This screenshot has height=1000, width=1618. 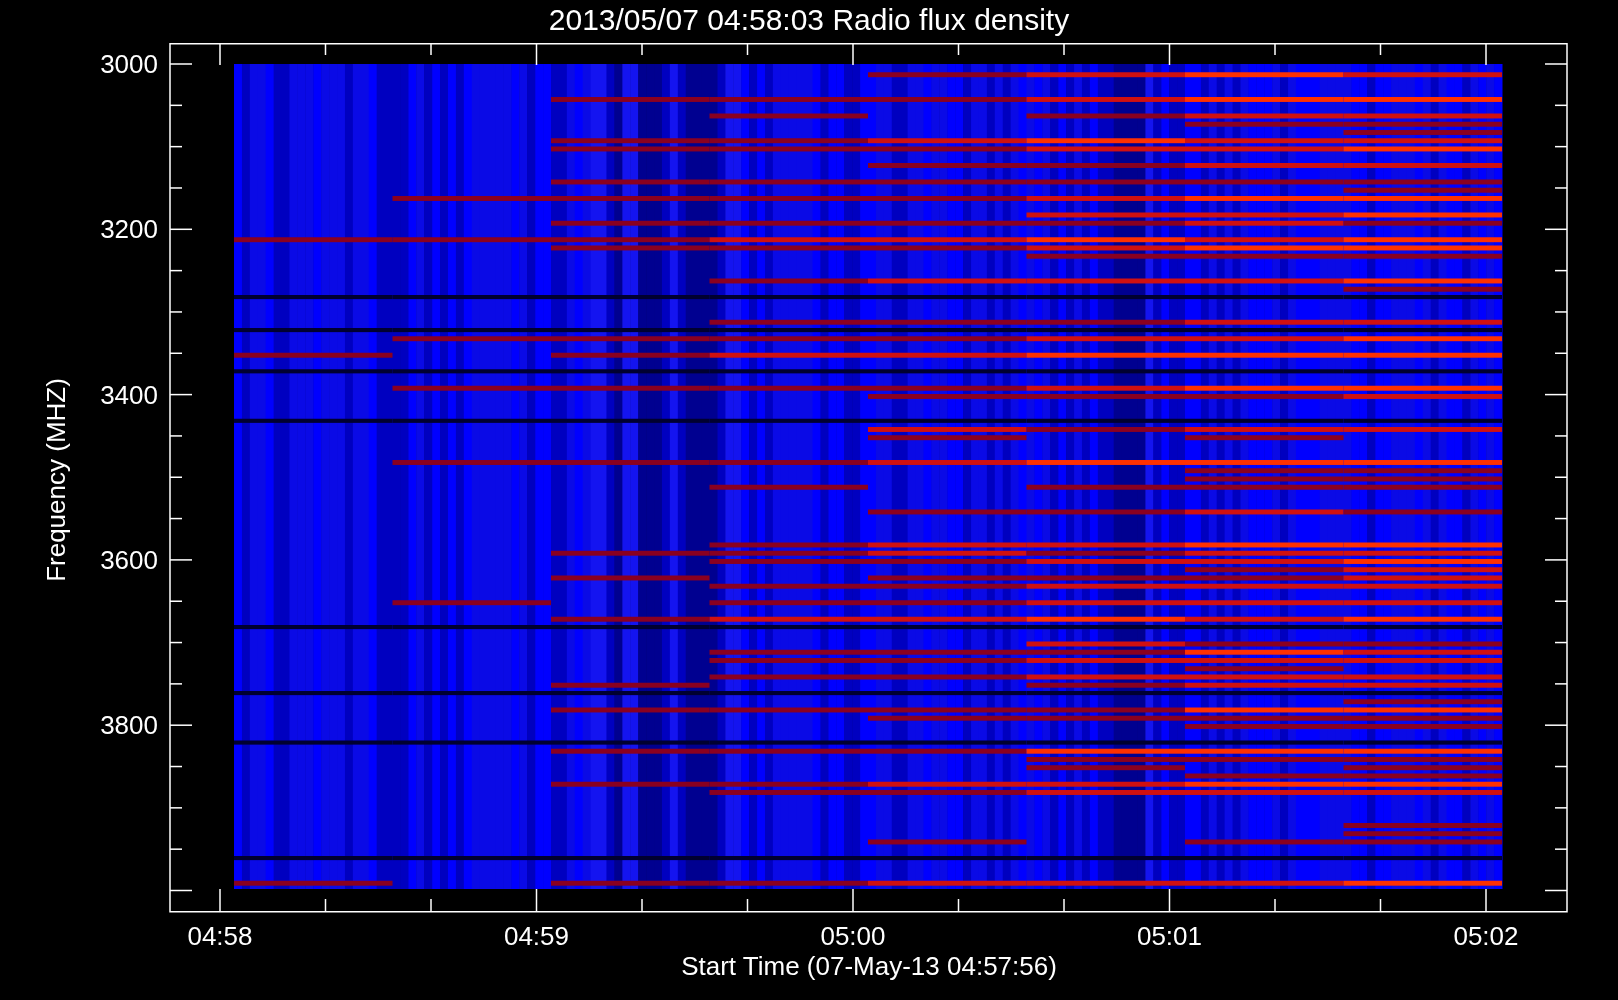 What do you see at coordinates (129, 229) in the screenshot?
I see `y-tick-label: 3200` at bounding box center [129, 229].